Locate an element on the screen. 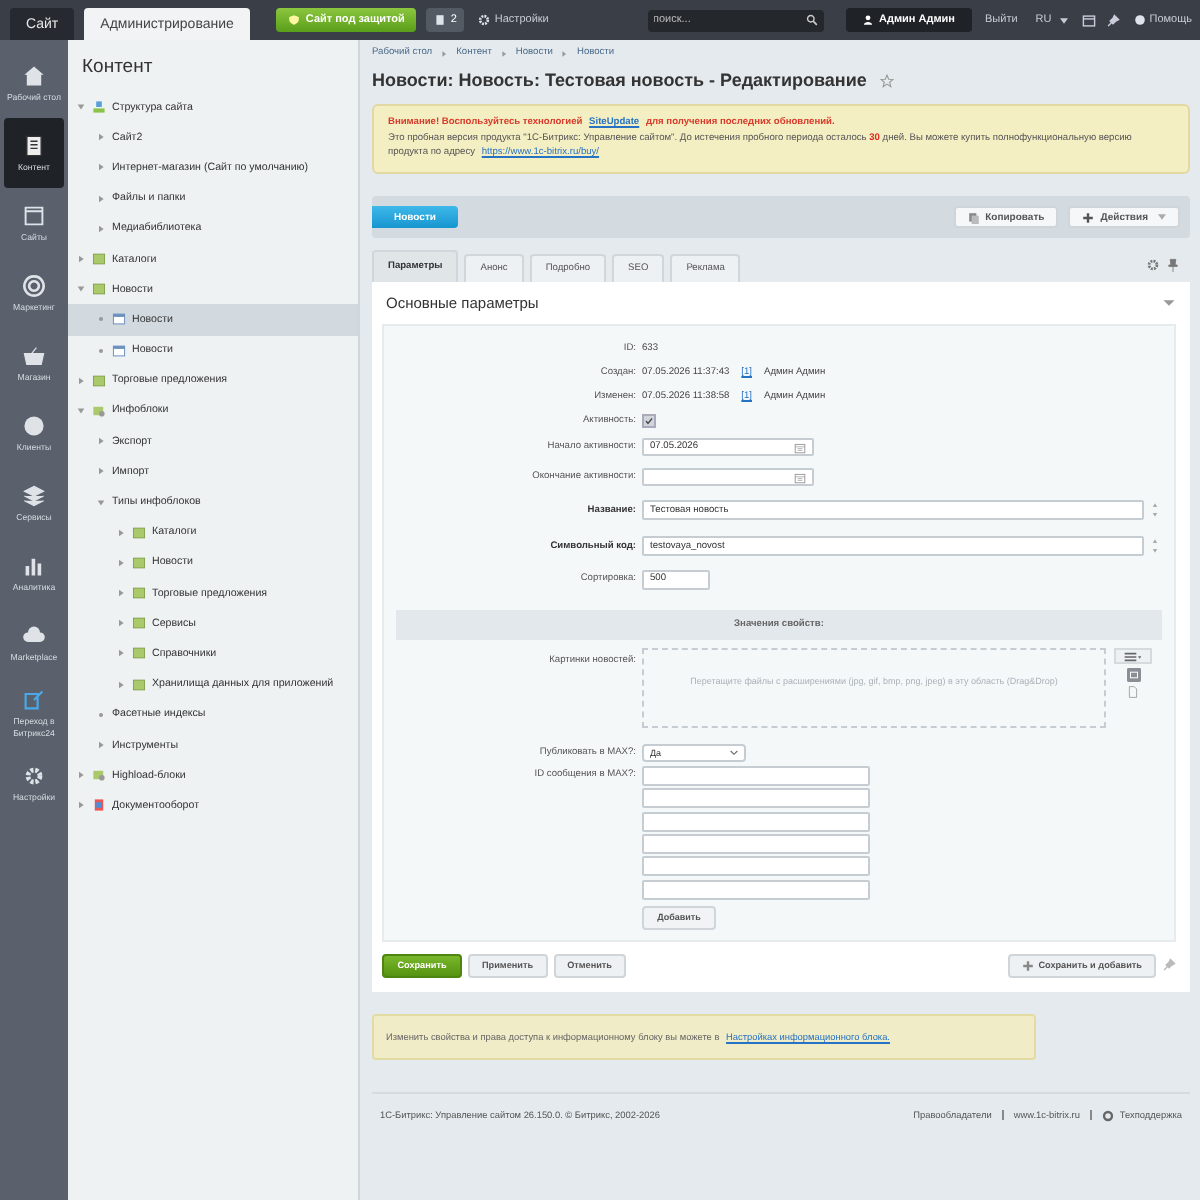 The height and width of the screenshot is (1200, 1200). page-title: Новости: Новость: Тестовая новость - Редактирование is located at coordinates (619, 80).